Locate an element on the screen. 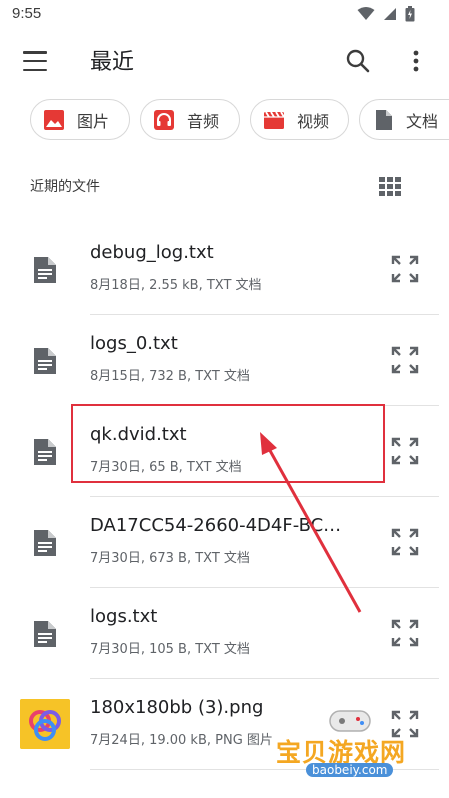 This screenshot has width=449, height=798. status-icons is located at coordinates (386, 14).